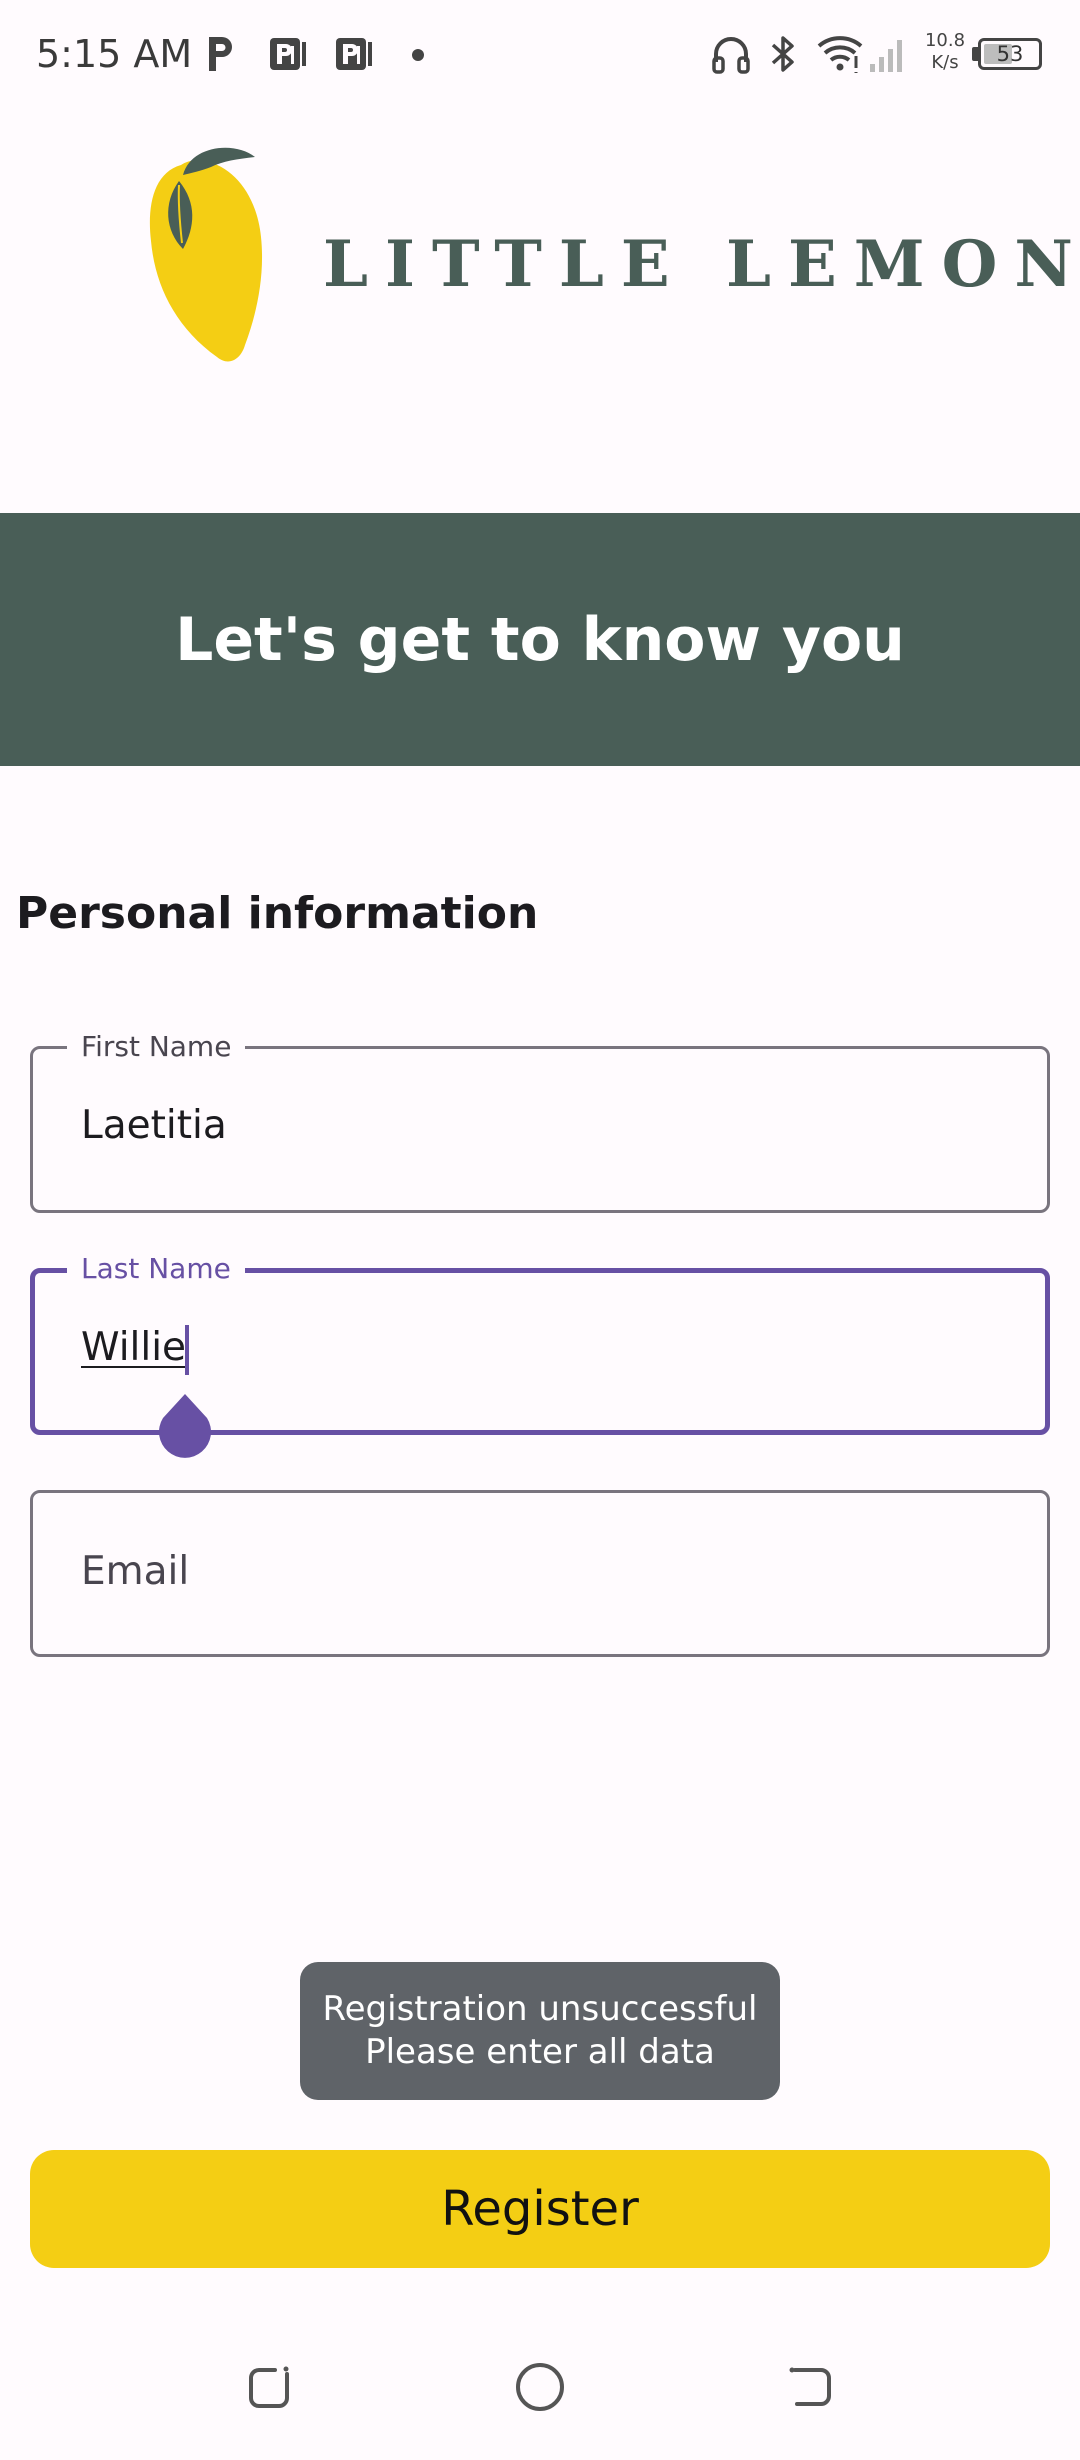 The image size is (1080, 2460). Describe the element at coordinates (220, 54) in the screenshot. I see `parking-icon` at that location.